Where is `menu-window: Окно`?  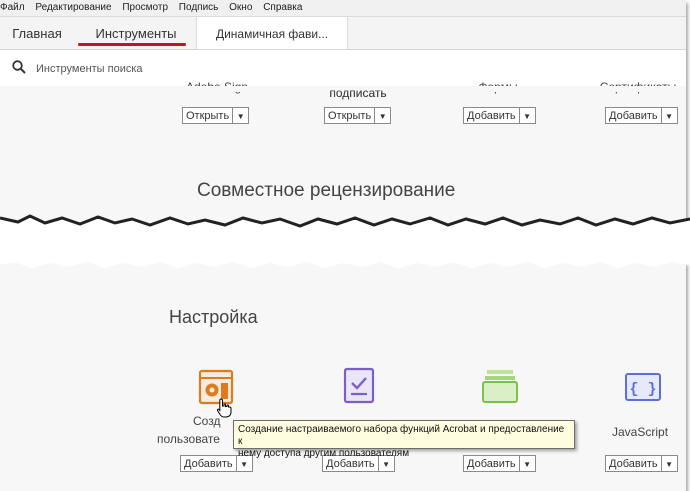 menu-window: Окно is located at coordinates (240, 7).